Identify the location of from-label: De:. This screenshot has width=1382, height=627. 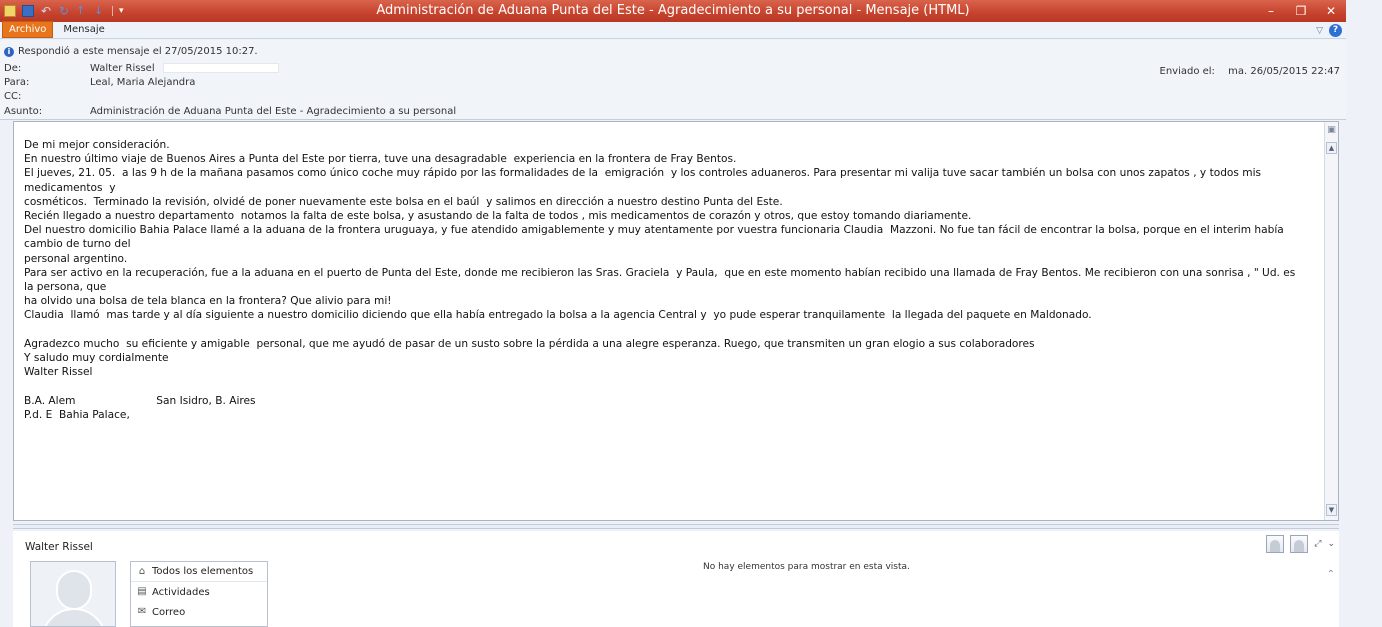
(13, 68).